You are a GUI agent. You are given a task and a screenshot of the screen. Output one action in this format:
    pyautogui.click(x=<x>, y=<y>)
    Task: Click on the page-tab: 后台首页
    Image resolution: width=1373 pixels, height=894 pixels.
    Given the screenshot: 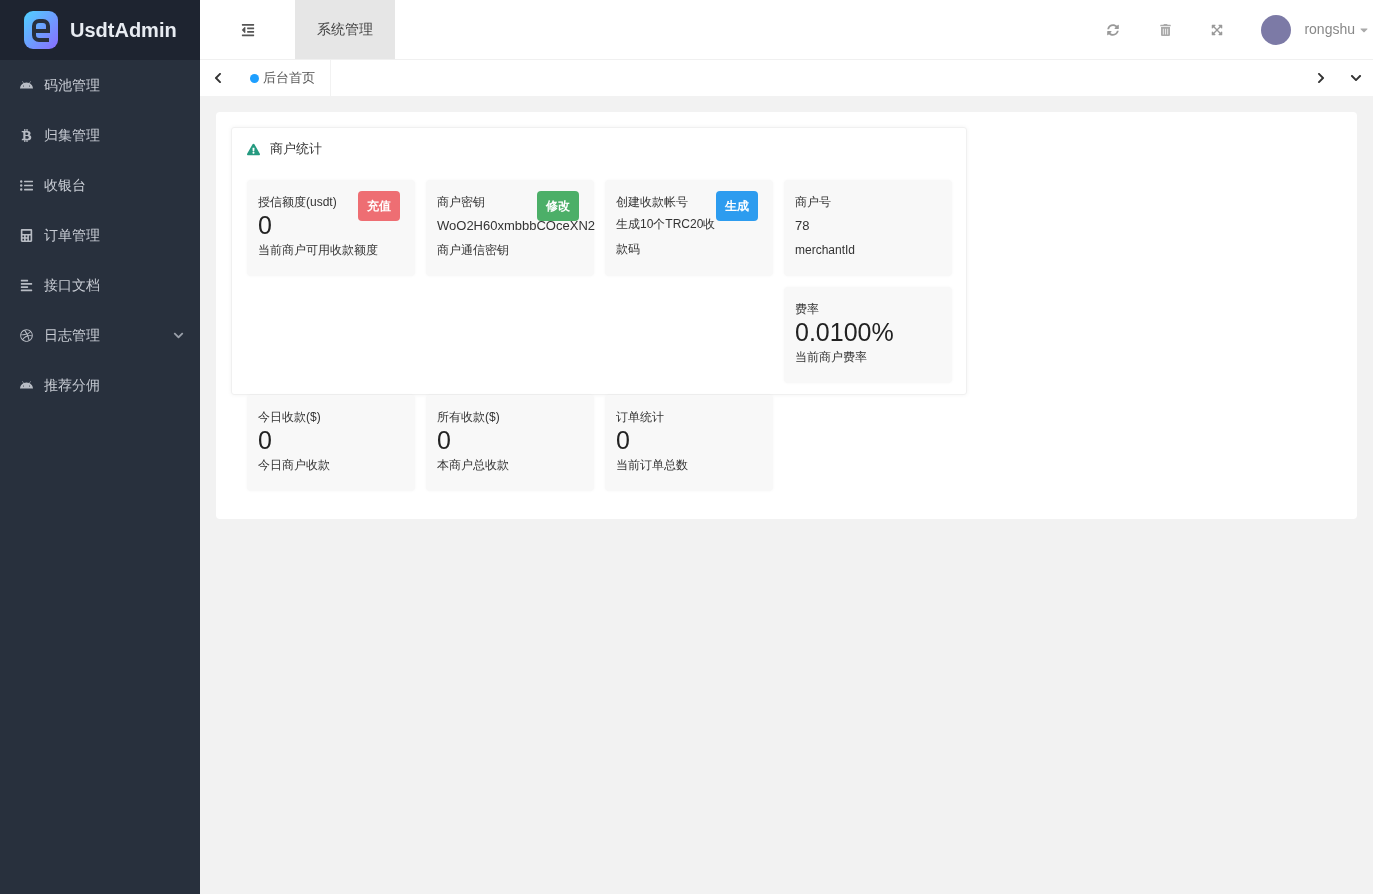 What is the action you would take?
    pyautogui.click(x=283, y=78)
    